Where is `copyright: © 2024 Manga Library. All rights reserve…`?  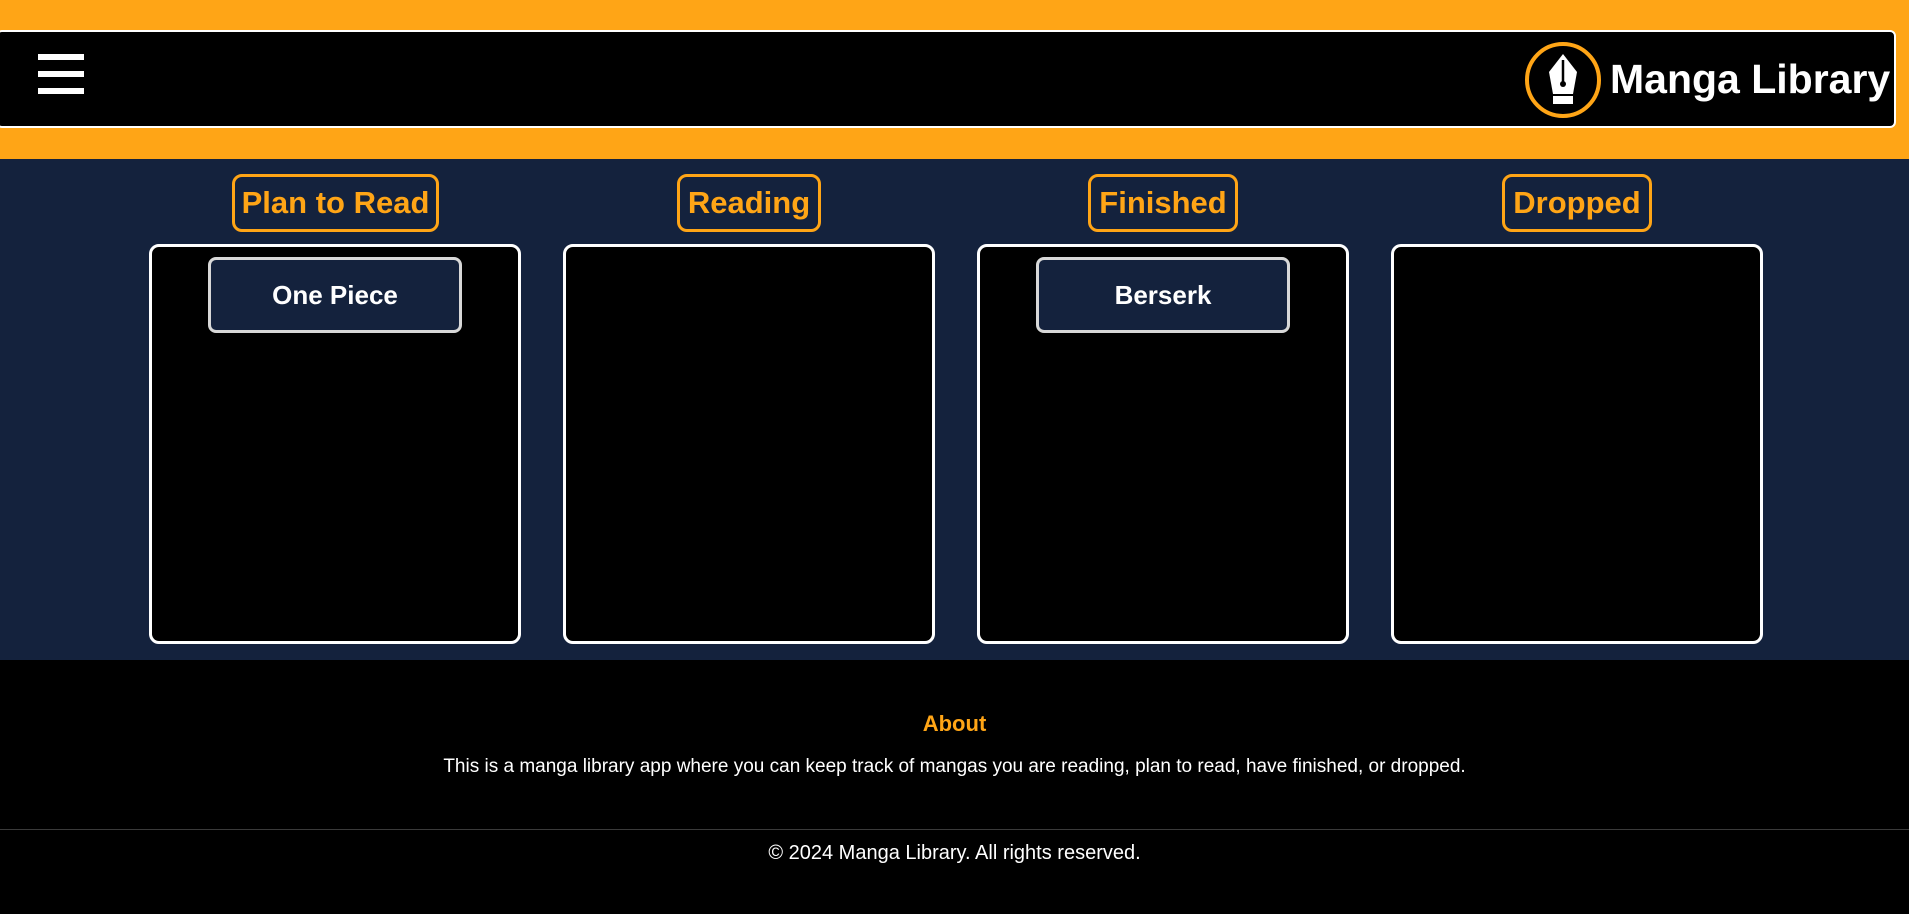
copyright: © 2024 Manga Library. All rights reserve… is located at coordinates (954, 853).